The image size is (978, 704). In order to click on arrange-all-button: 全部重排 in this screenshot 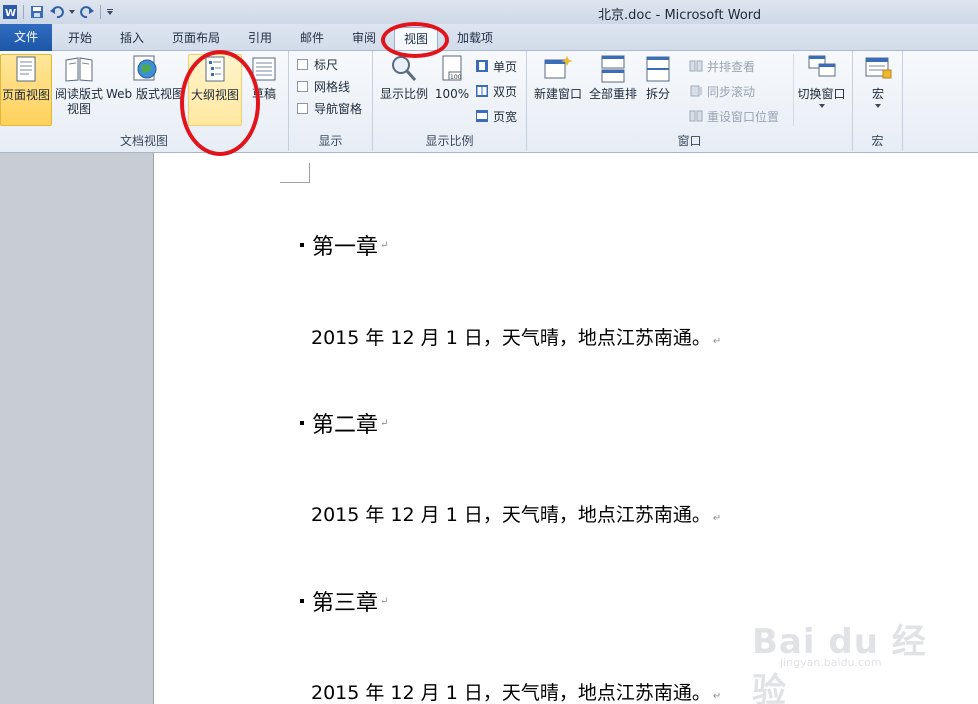, I will do `click(613, 90)`.